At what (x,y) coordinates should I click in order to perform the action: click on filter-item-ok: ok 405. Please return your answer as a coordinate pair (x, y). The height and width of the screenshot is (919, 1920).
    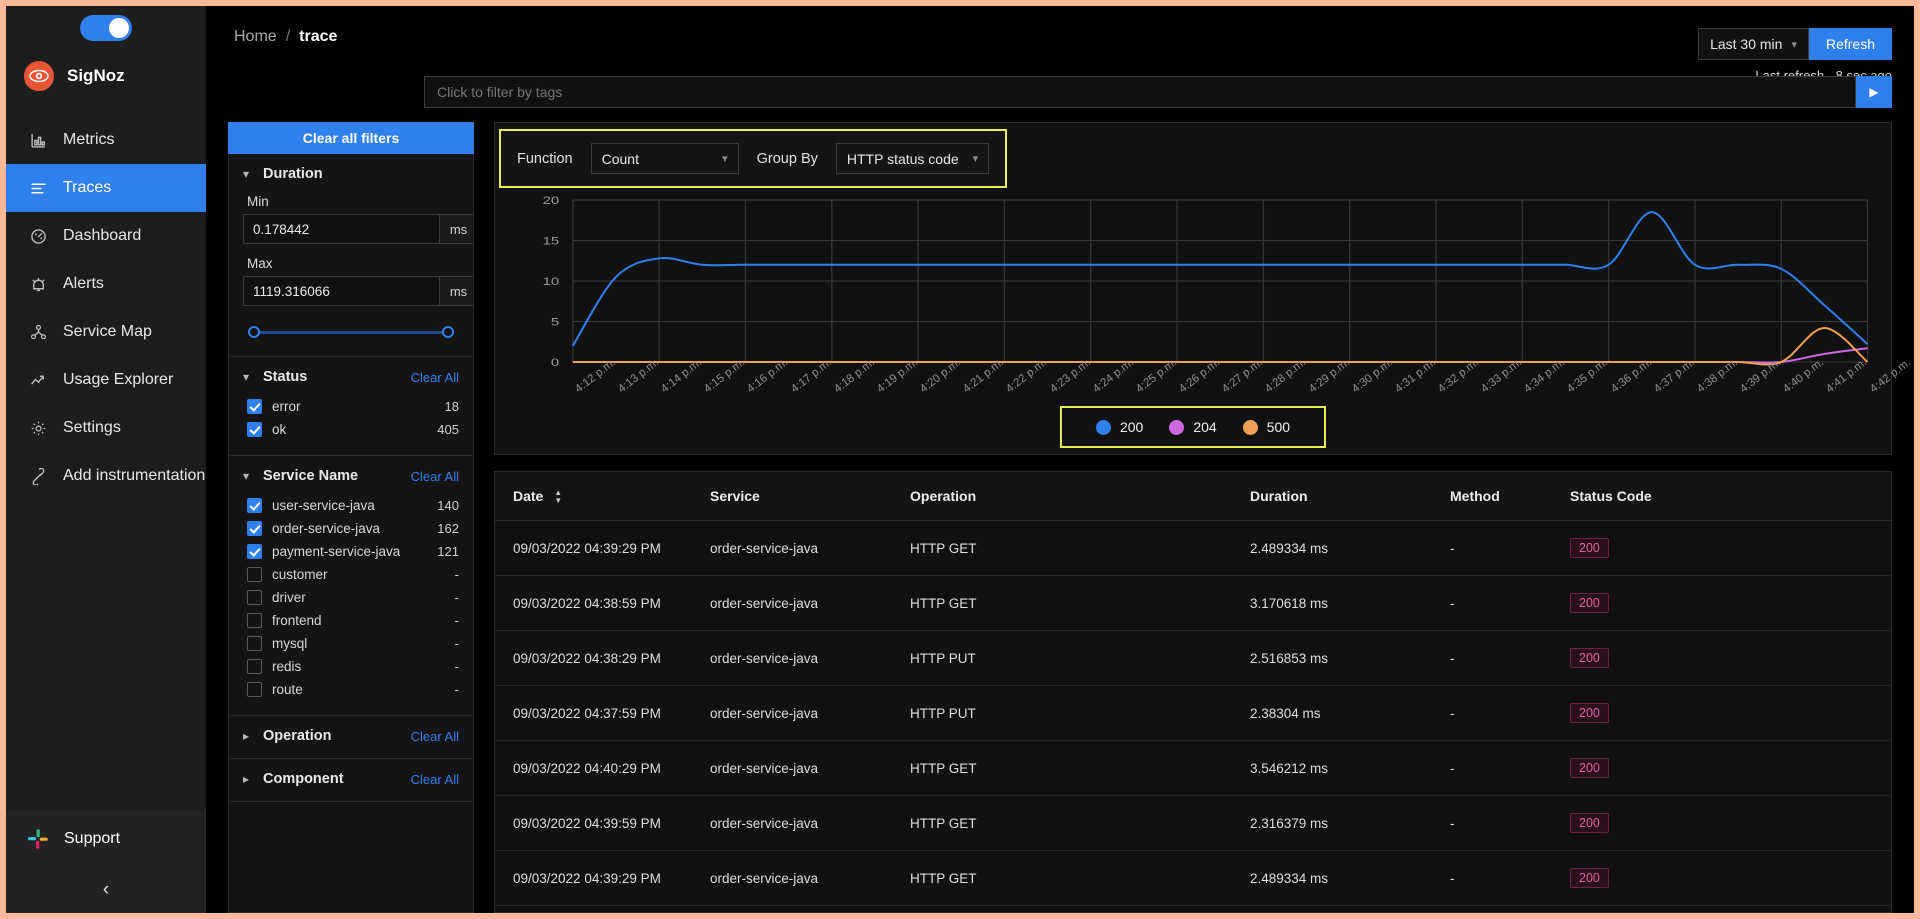
    Looking at the image, I should click on (351, 429).